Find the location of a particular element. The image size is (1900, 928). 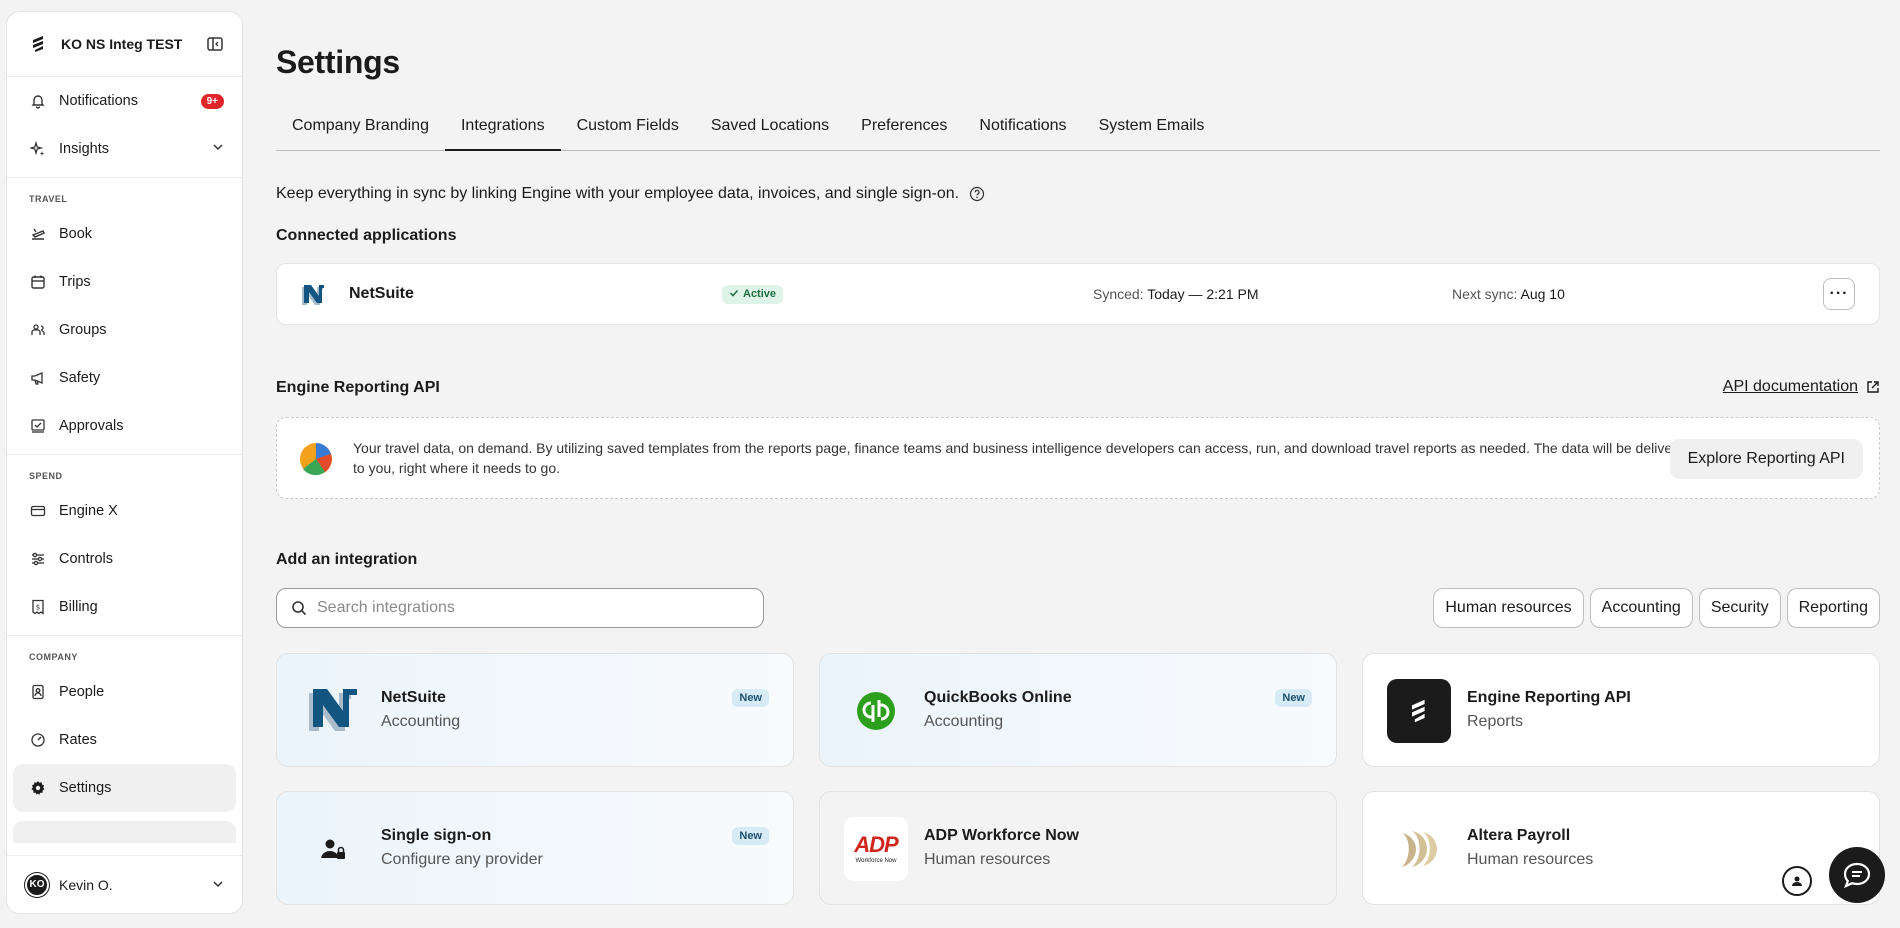

netsuite-logo-icon is located at coordinates (313, 296).